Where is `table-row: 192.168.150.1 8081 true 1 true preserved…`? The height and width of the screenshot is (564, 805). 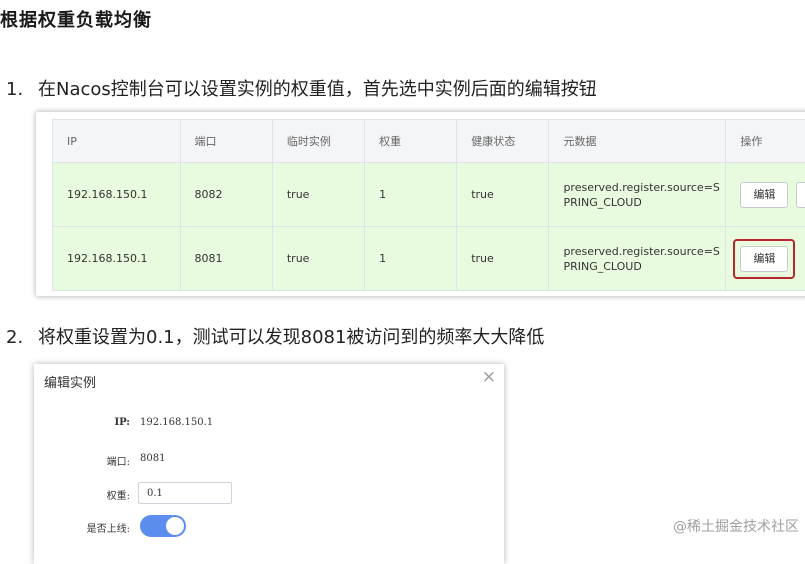 table-row: 192.168.150.1 8081 true 1 true preserved… is located at coordinates (429, 259).